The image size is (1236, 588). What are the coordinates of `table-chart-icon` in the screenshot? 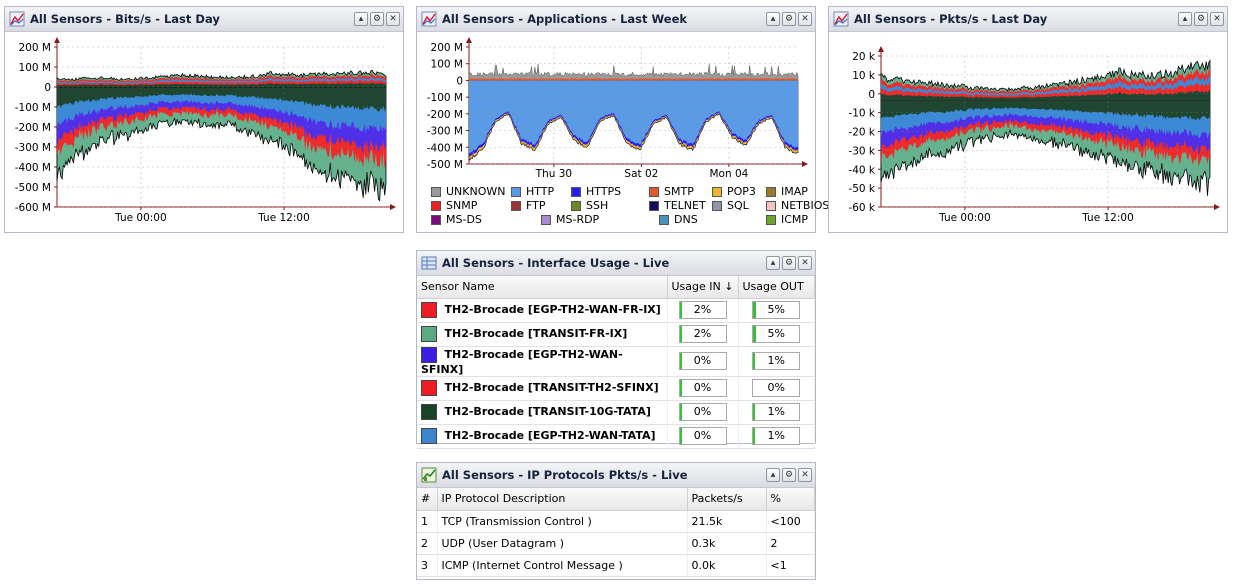 It's located at (429, 475).